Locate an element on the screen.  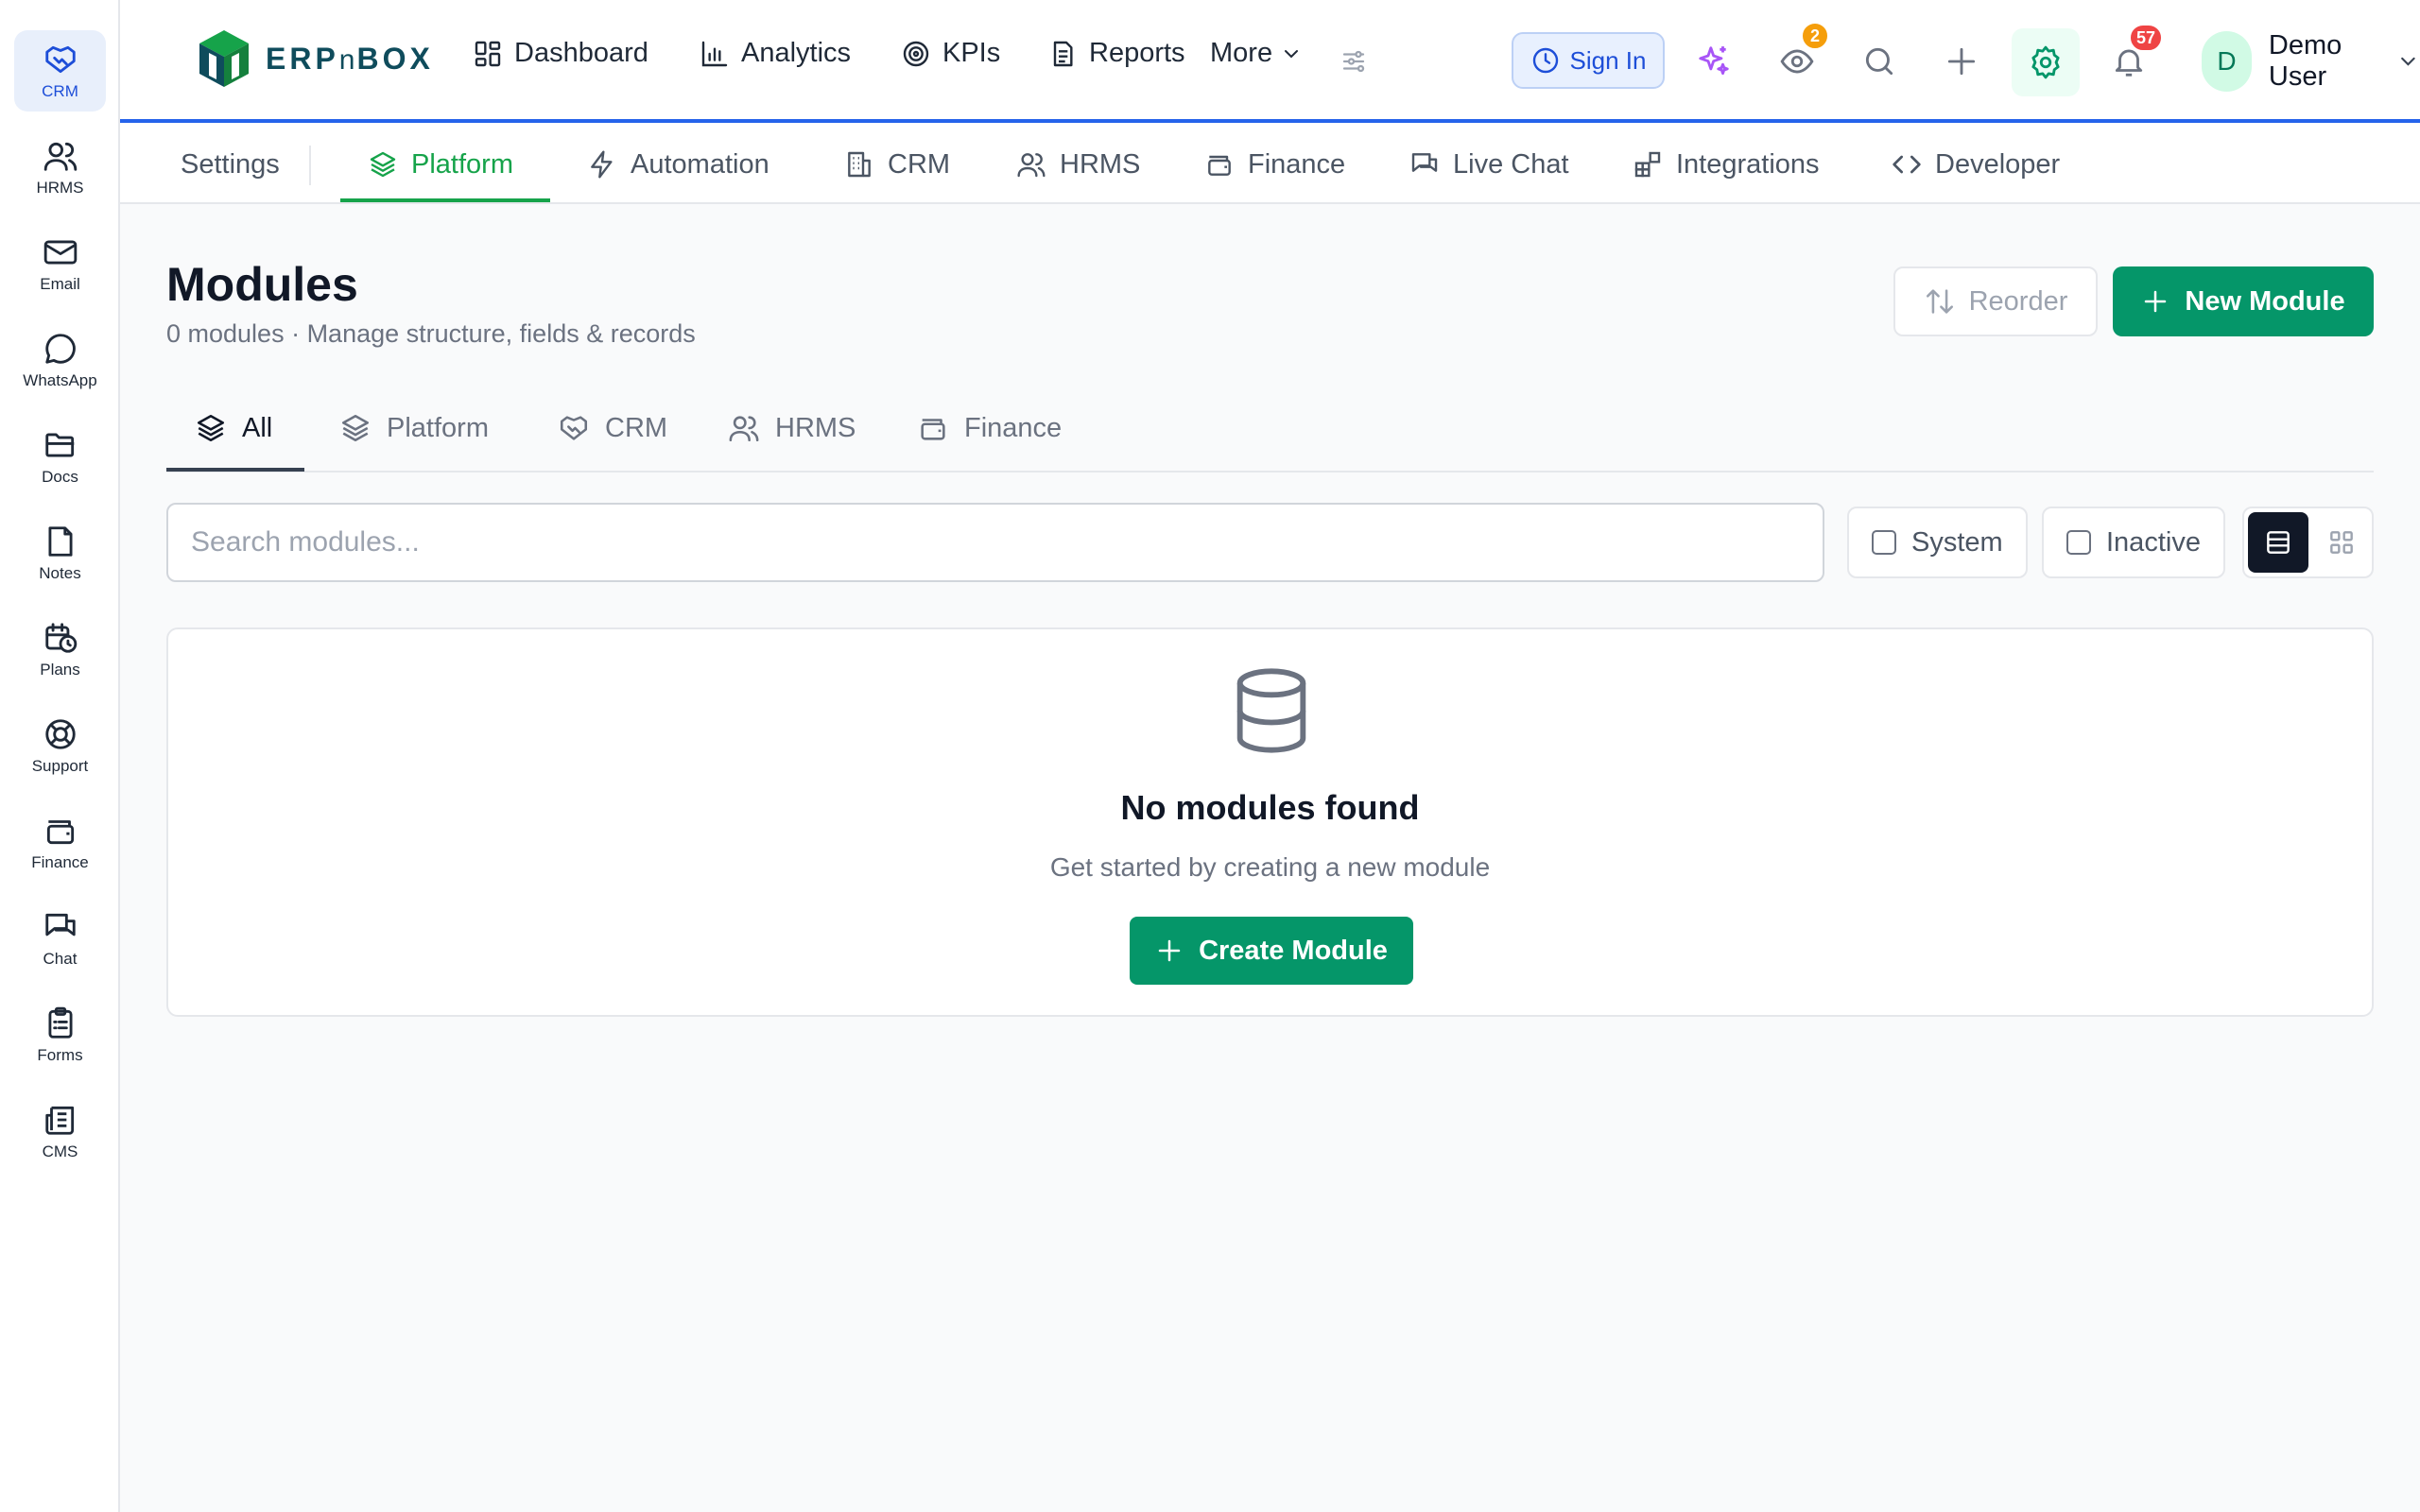
rail-label: WhatsApp is located at coordinates (60, 379).